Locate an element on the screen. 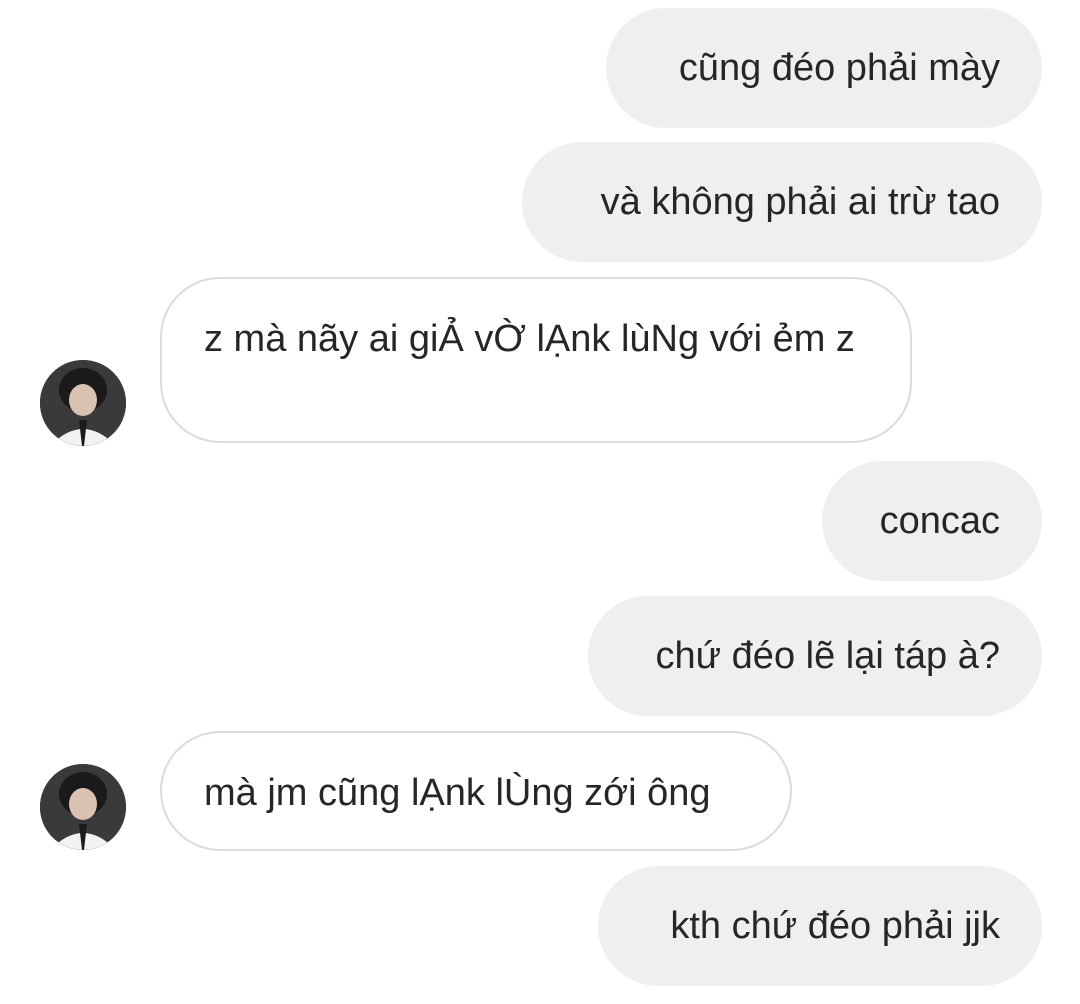  incoming-message: z mà nãy ai giẢ vỜ lẠnk lùNg với ẻm z is located at coordinates (536, 360).